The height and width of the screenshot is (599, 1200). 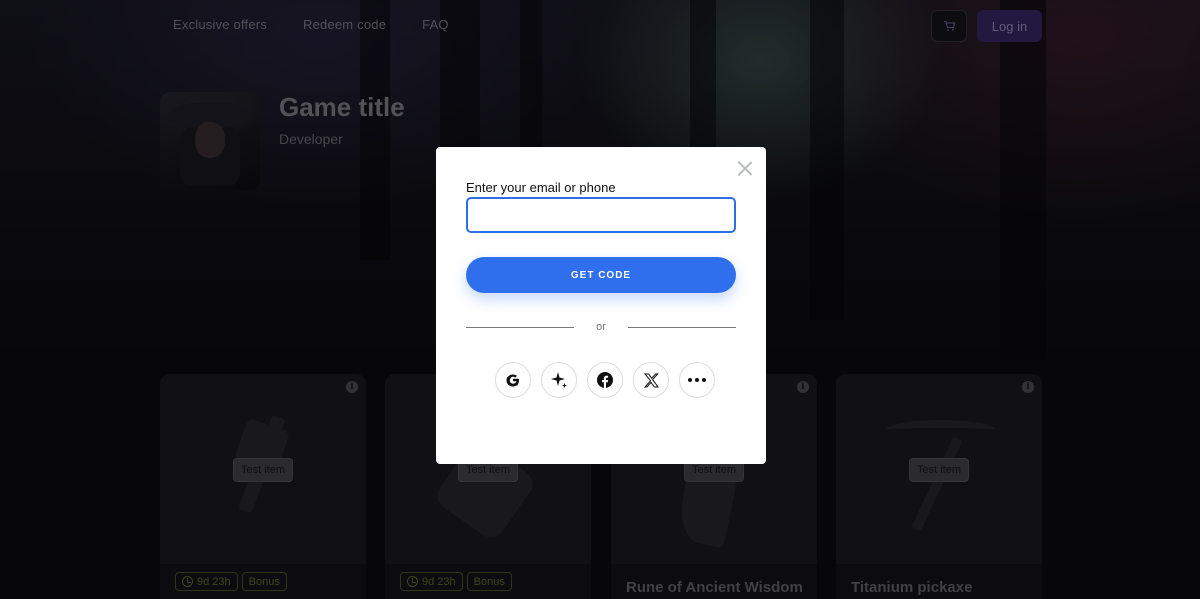 I want to click on more-login-button, so click(x=697, y=380).